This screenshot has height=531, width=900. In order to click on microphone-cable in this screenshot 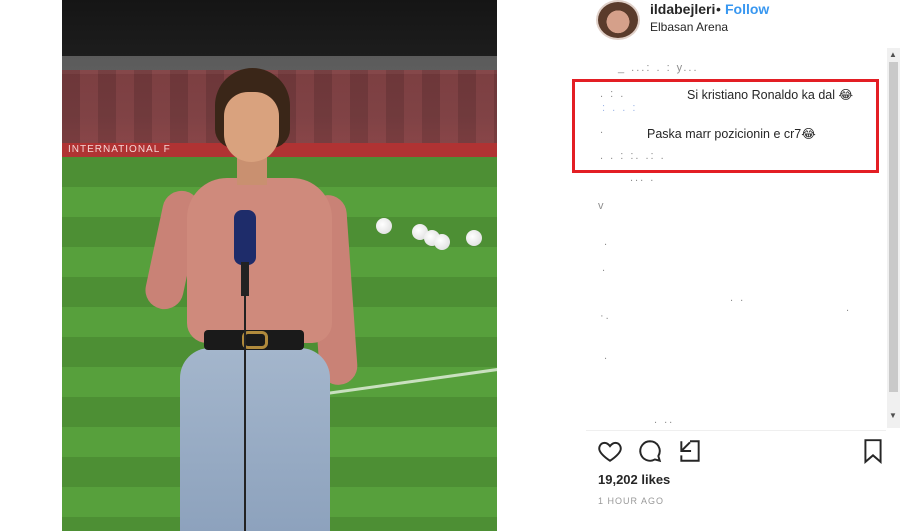, I will do `click(245, 412)`.